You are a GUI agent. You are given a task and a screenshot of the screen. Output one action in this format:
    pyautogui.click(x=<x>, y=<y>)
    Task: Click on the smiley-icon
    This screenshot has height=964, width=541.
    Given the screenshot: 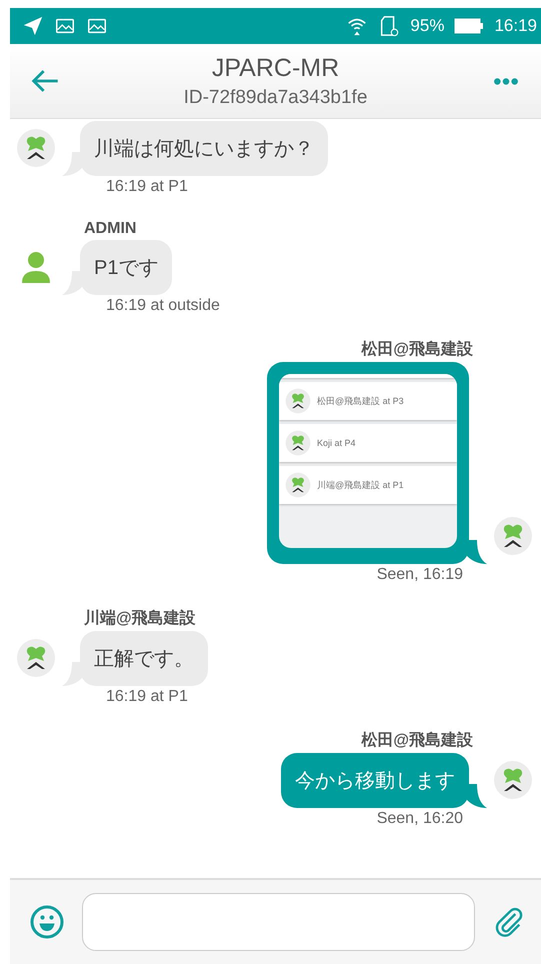 What is the action you would take?
    pyautogui.click(x=47, y=922)
    